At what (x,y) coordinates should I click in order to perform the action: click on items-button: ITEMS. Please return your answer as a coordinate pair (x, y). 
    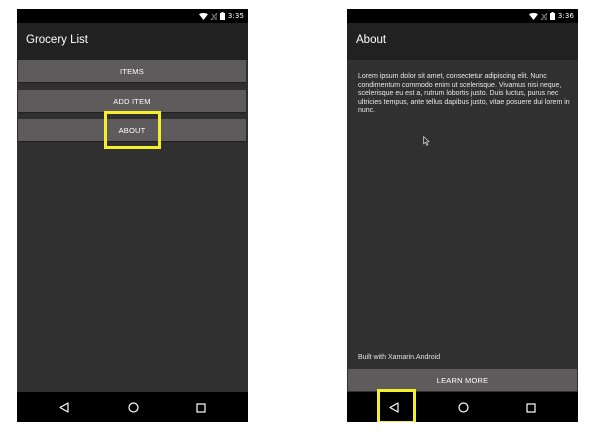
    Looking at the image, I should click on (132, 71).